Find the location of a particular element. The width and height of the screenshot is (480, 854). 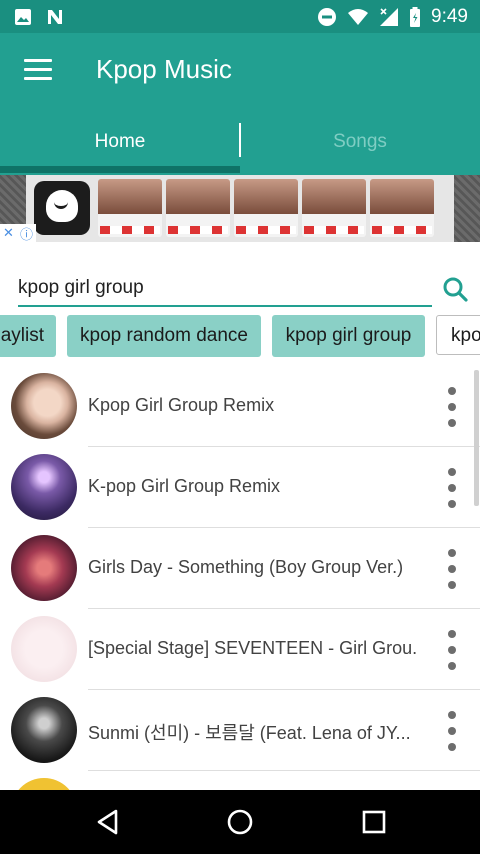

ad-app-logo is located at coordinates (62, 208).